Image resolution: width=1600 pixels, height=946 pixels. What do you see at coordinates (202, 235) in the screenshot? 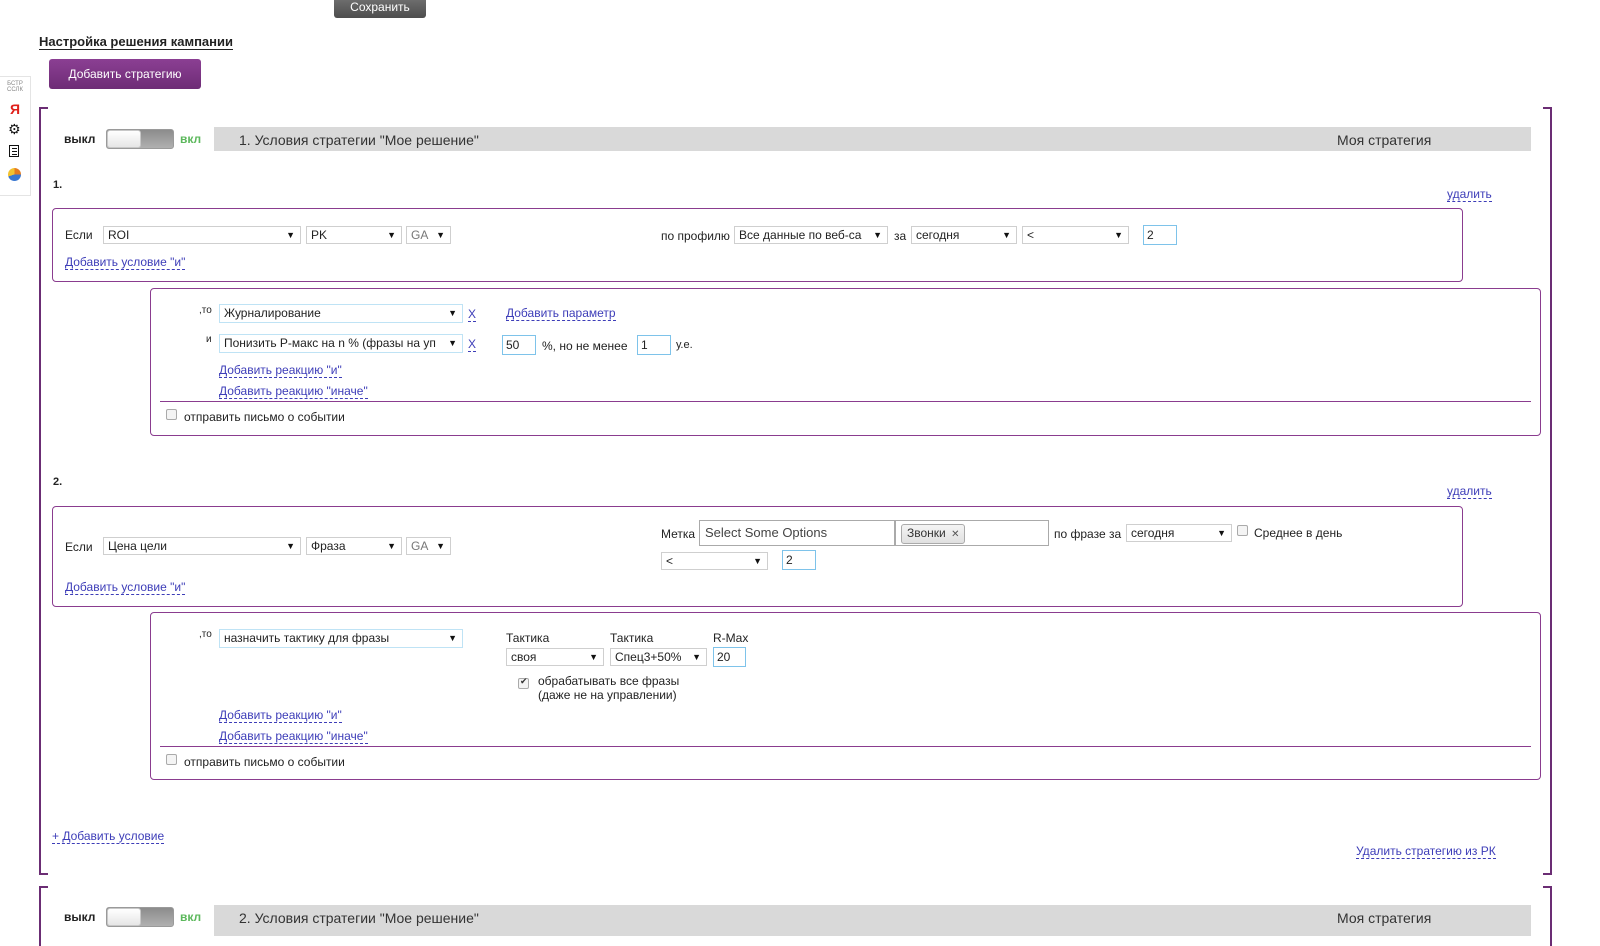
I see `metric-select: ROI ▼` at bounding box center [202, 235].